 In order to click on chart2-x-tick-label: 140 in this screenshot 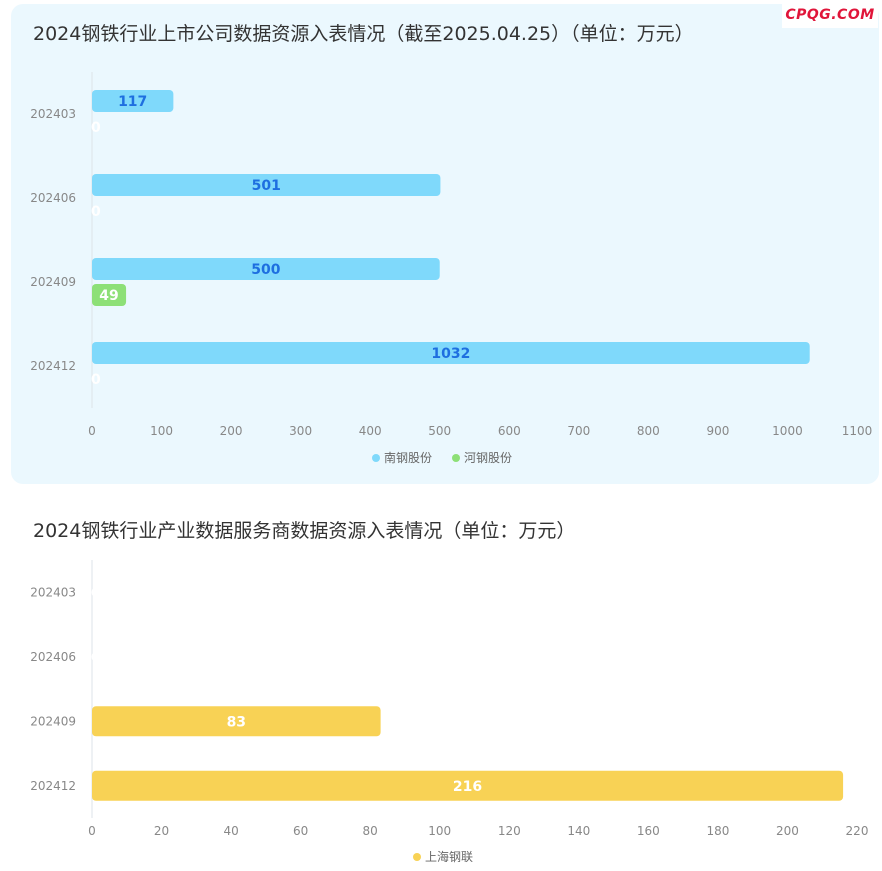, I will do `click(578, 831)`.